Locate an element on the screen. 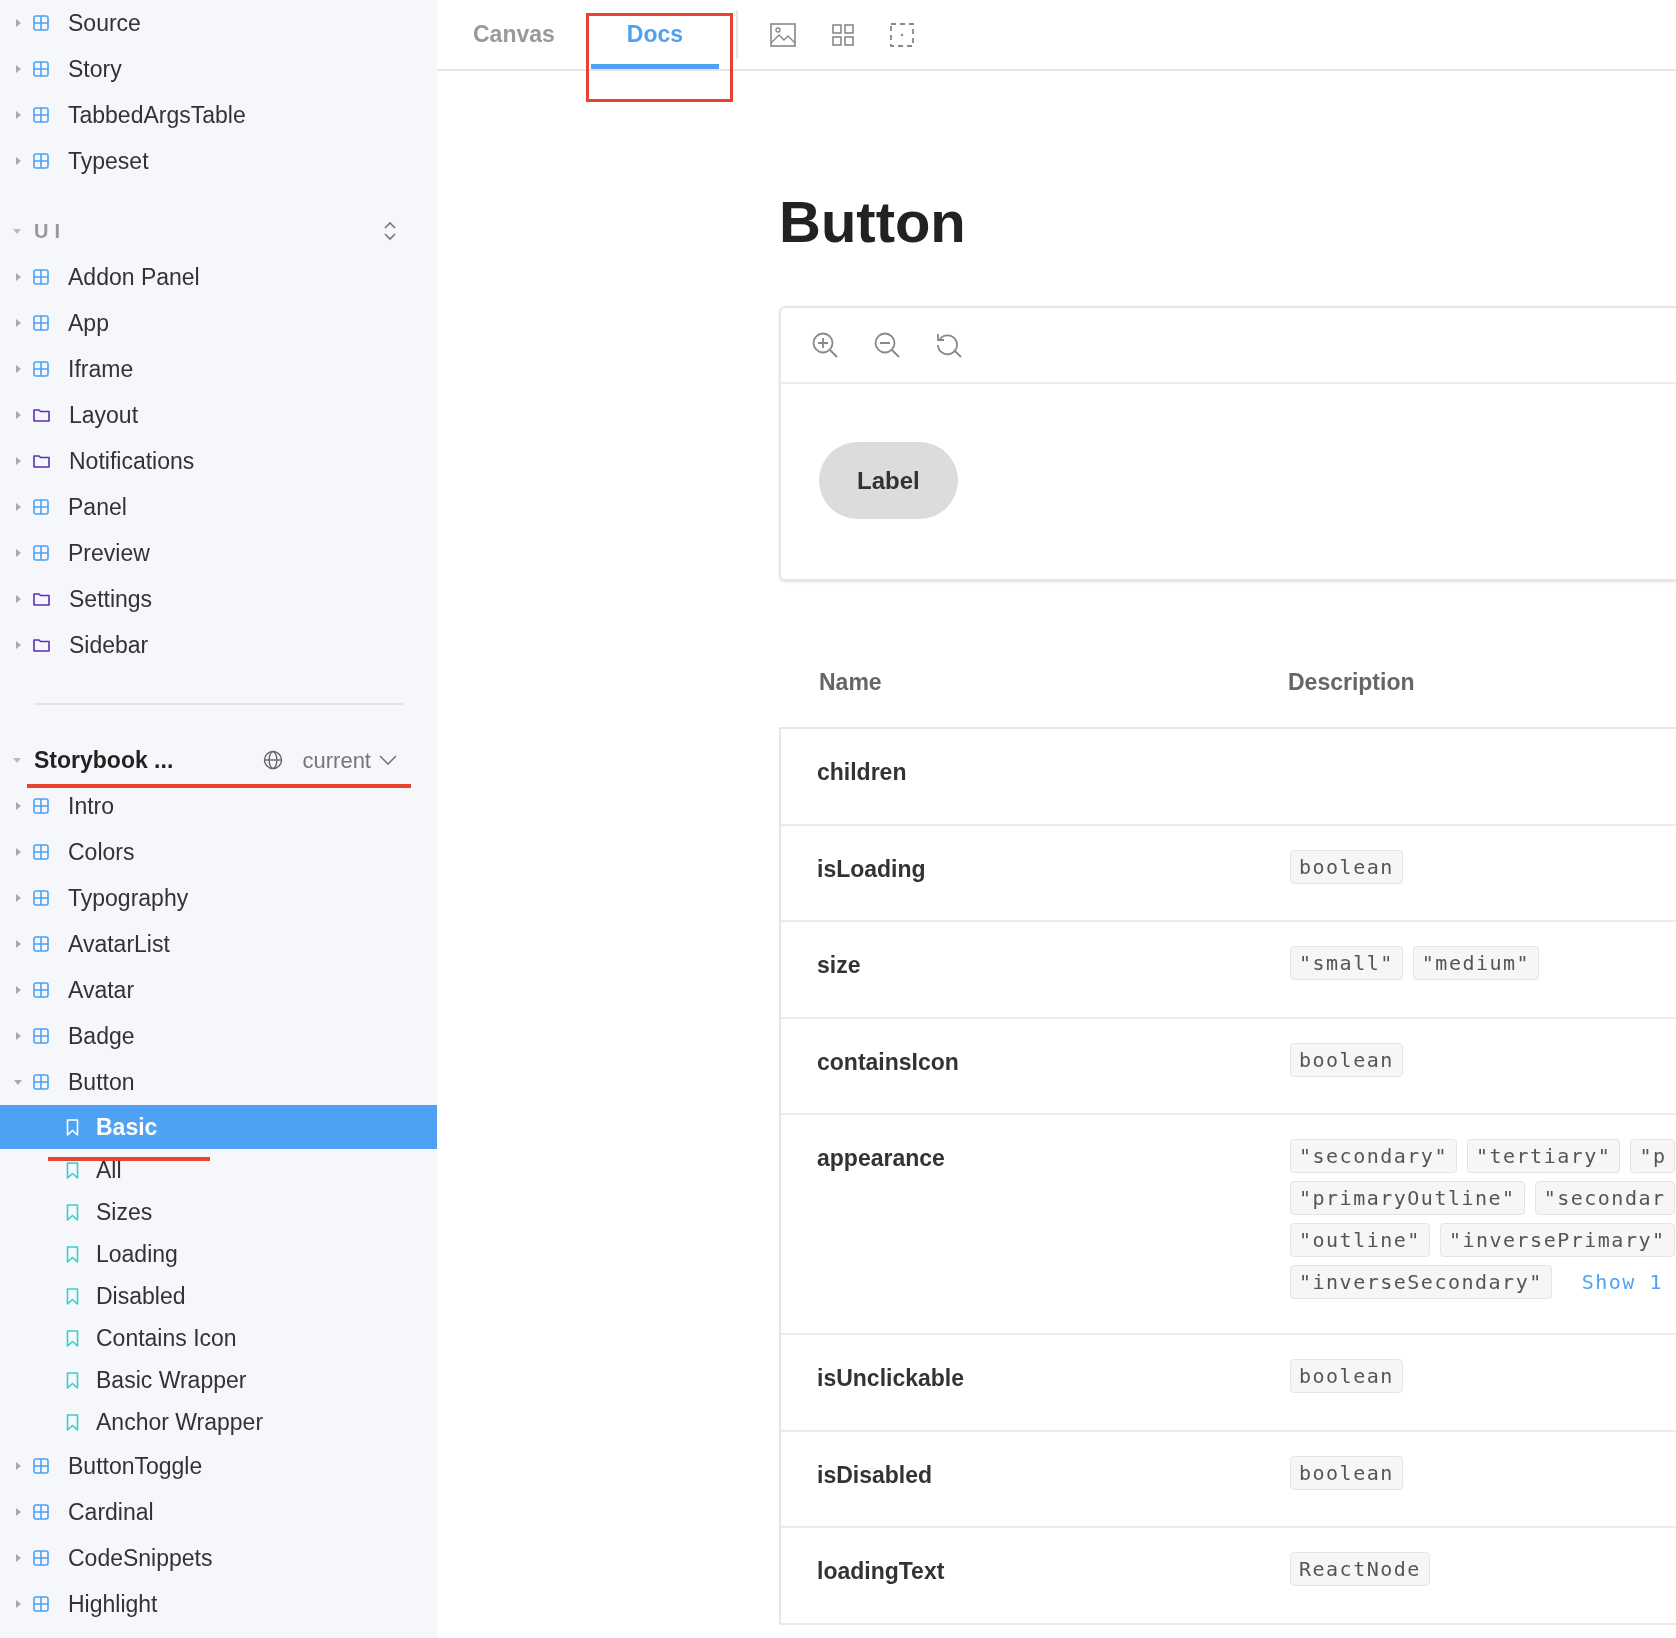 The width and height of the screenshot is (1676, 1638). tree-item: Layout is located at coordinates (218, 415).